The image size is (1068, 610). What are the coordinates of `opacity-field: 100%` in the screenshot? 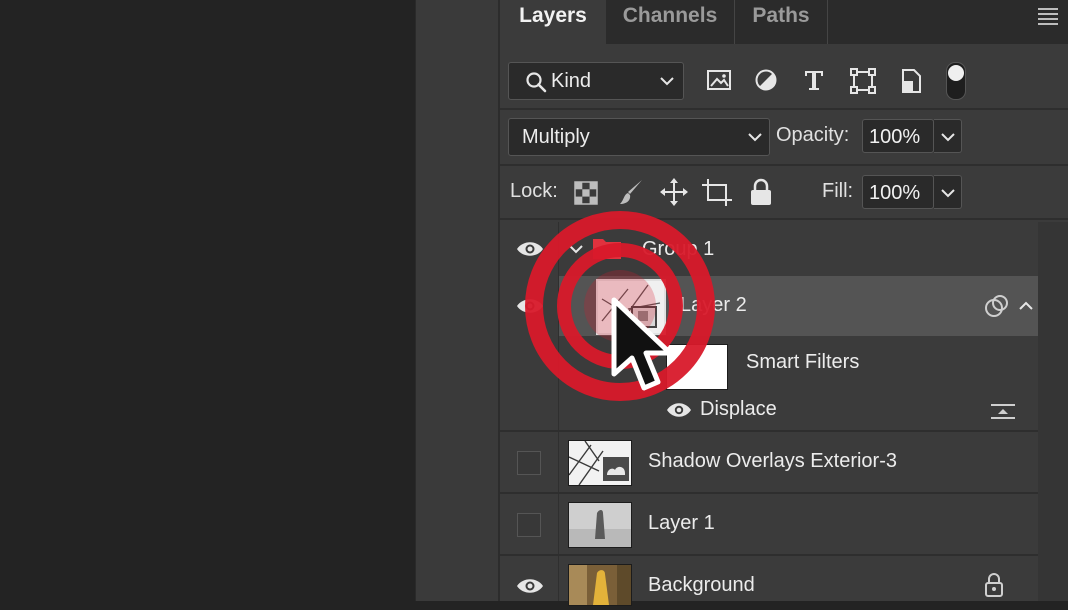 It's located at (898, 136).